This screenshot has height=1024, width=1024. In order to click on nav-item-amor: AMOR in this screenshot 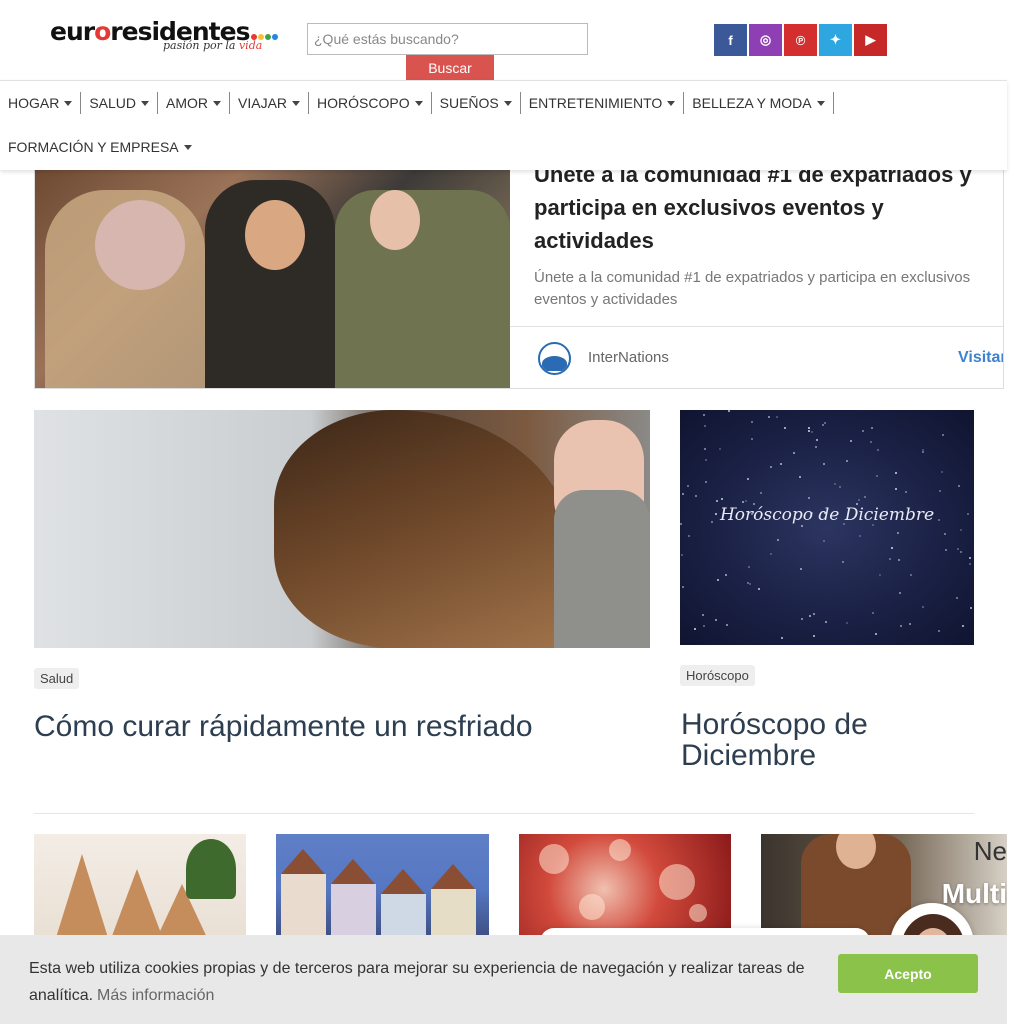, I will do `click(194, 103)`.